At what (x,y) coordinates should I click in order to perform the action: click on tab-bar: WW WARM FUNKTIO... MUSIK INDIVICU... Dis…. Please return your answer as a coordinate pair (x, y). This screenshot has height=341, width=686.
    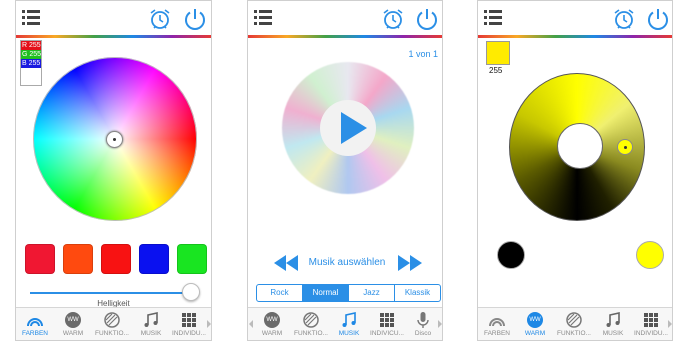
    Looking at the image, I should click on (345, 323).